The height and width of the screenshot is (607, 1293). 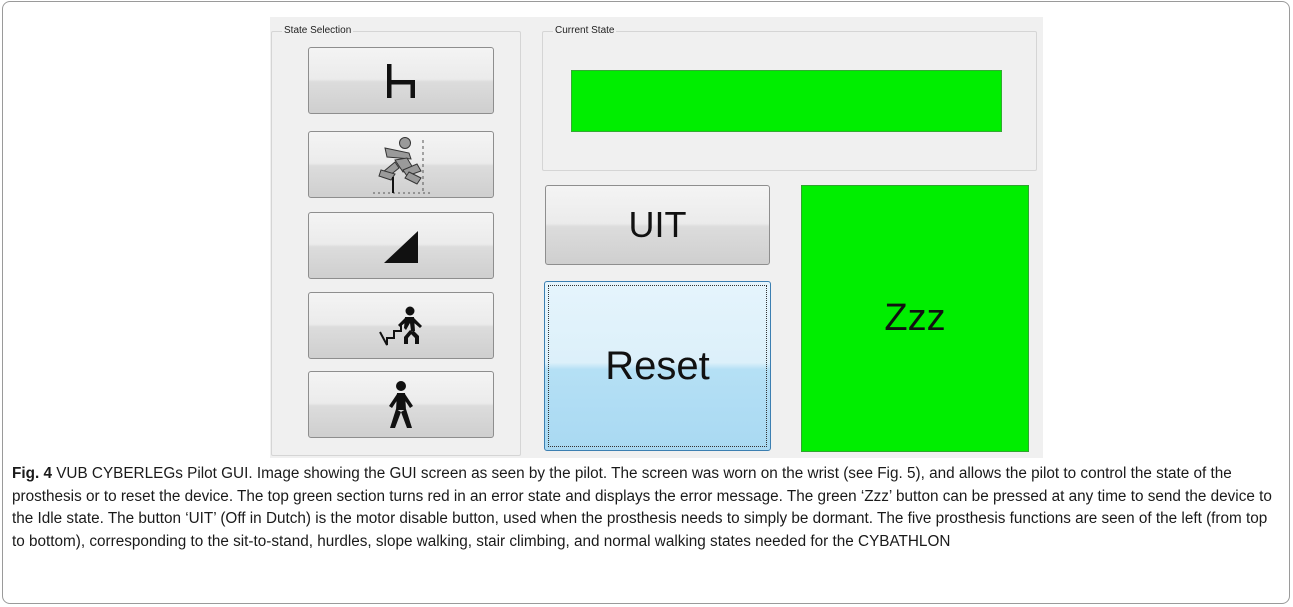 I want to click on slope-triangle-icon, so click(x=401, y=246).